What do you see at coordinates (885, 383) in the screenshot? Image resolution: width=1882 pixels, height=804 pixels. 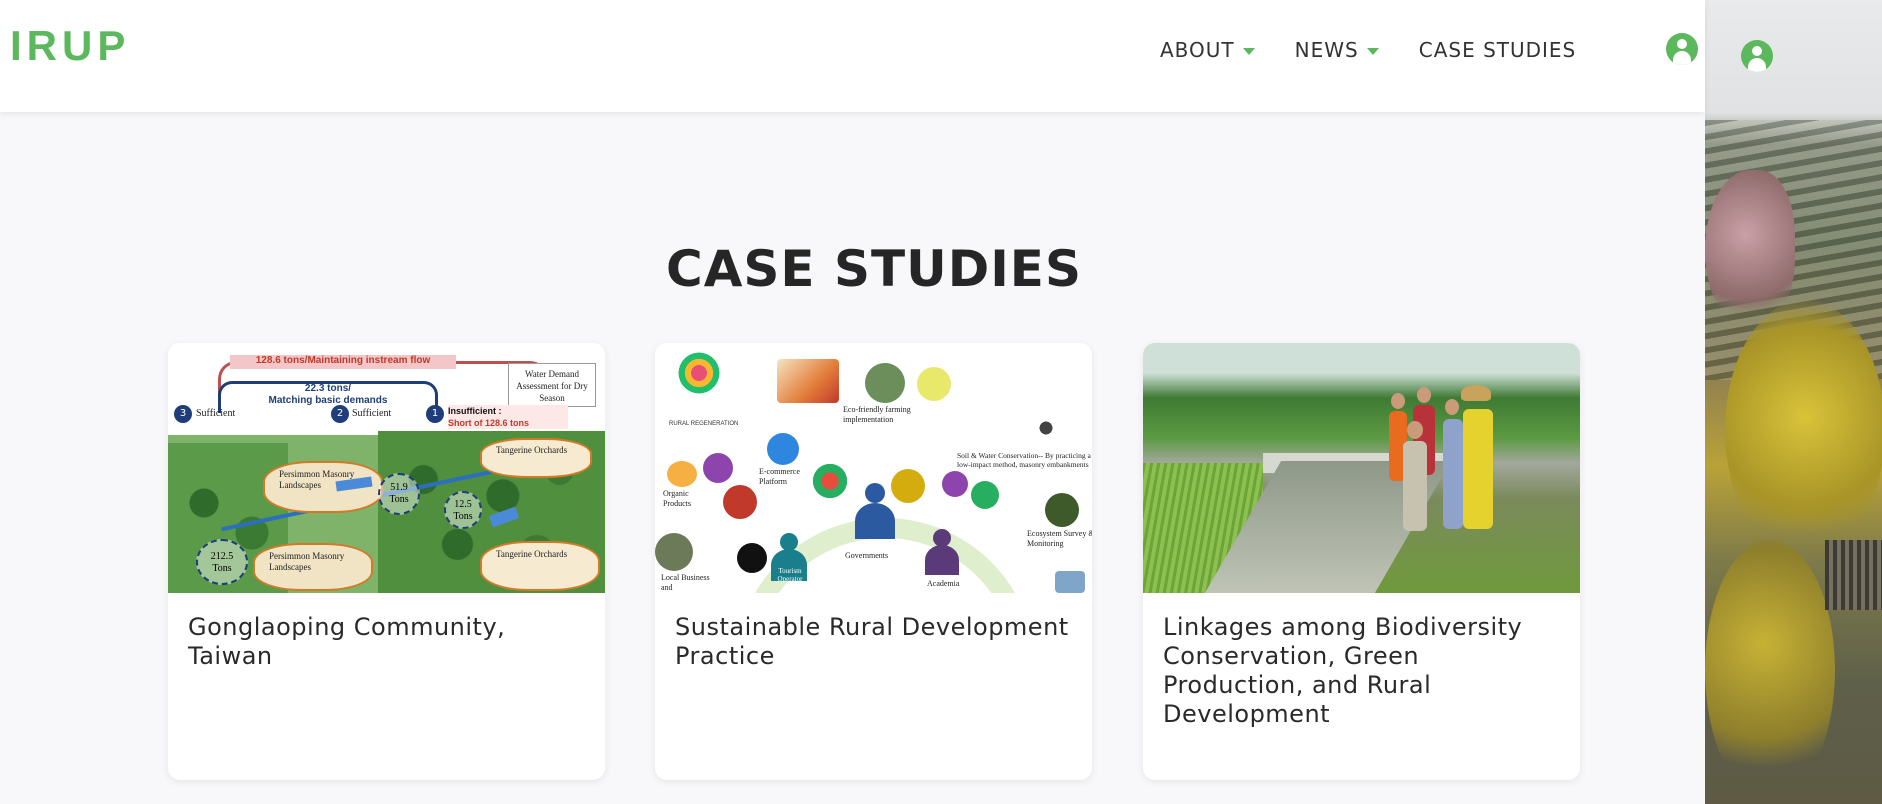 I see `farm-logo-icon` at bounding box center [885, 383].